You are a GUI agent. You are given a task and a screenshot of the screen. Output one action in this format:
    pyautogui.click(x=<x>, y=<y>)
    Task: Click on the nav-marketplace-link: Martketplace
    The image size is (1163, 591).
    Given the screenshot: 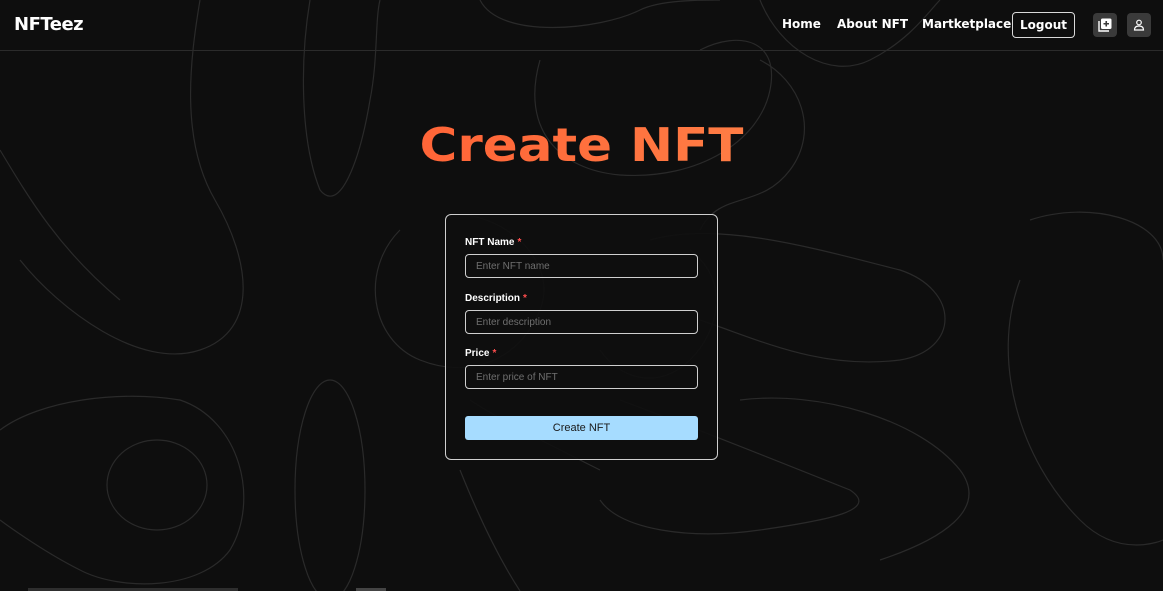 What is the action you would take?
    pyautogui.click(x=966, y=24)
    